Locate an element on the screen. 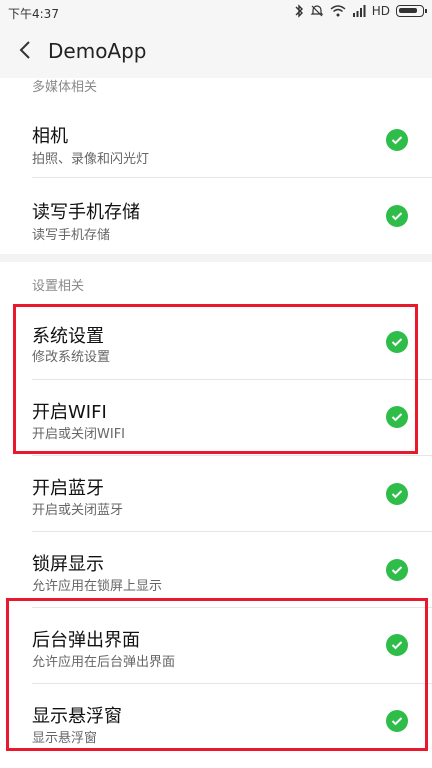 The width and height of the screenshot is (432, 768). section-header-label: 设置相关 is located at coordinates (58, 286).